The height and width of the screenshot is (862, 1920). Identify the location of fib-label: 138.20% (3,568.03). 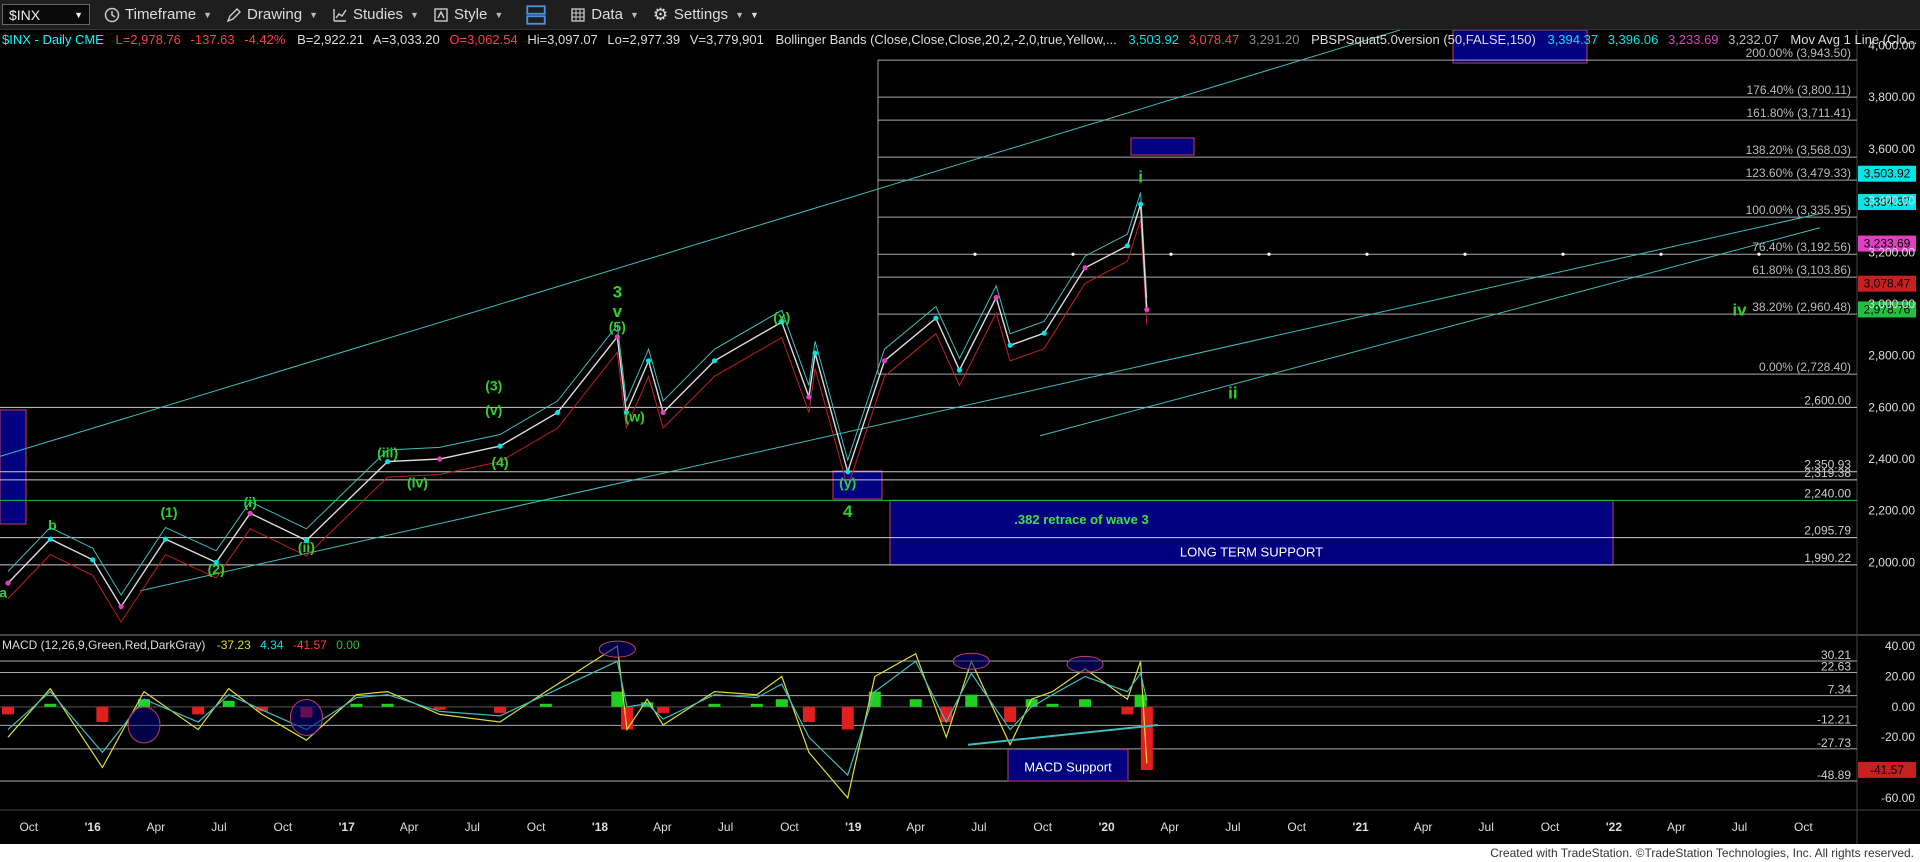
(1798, 150).